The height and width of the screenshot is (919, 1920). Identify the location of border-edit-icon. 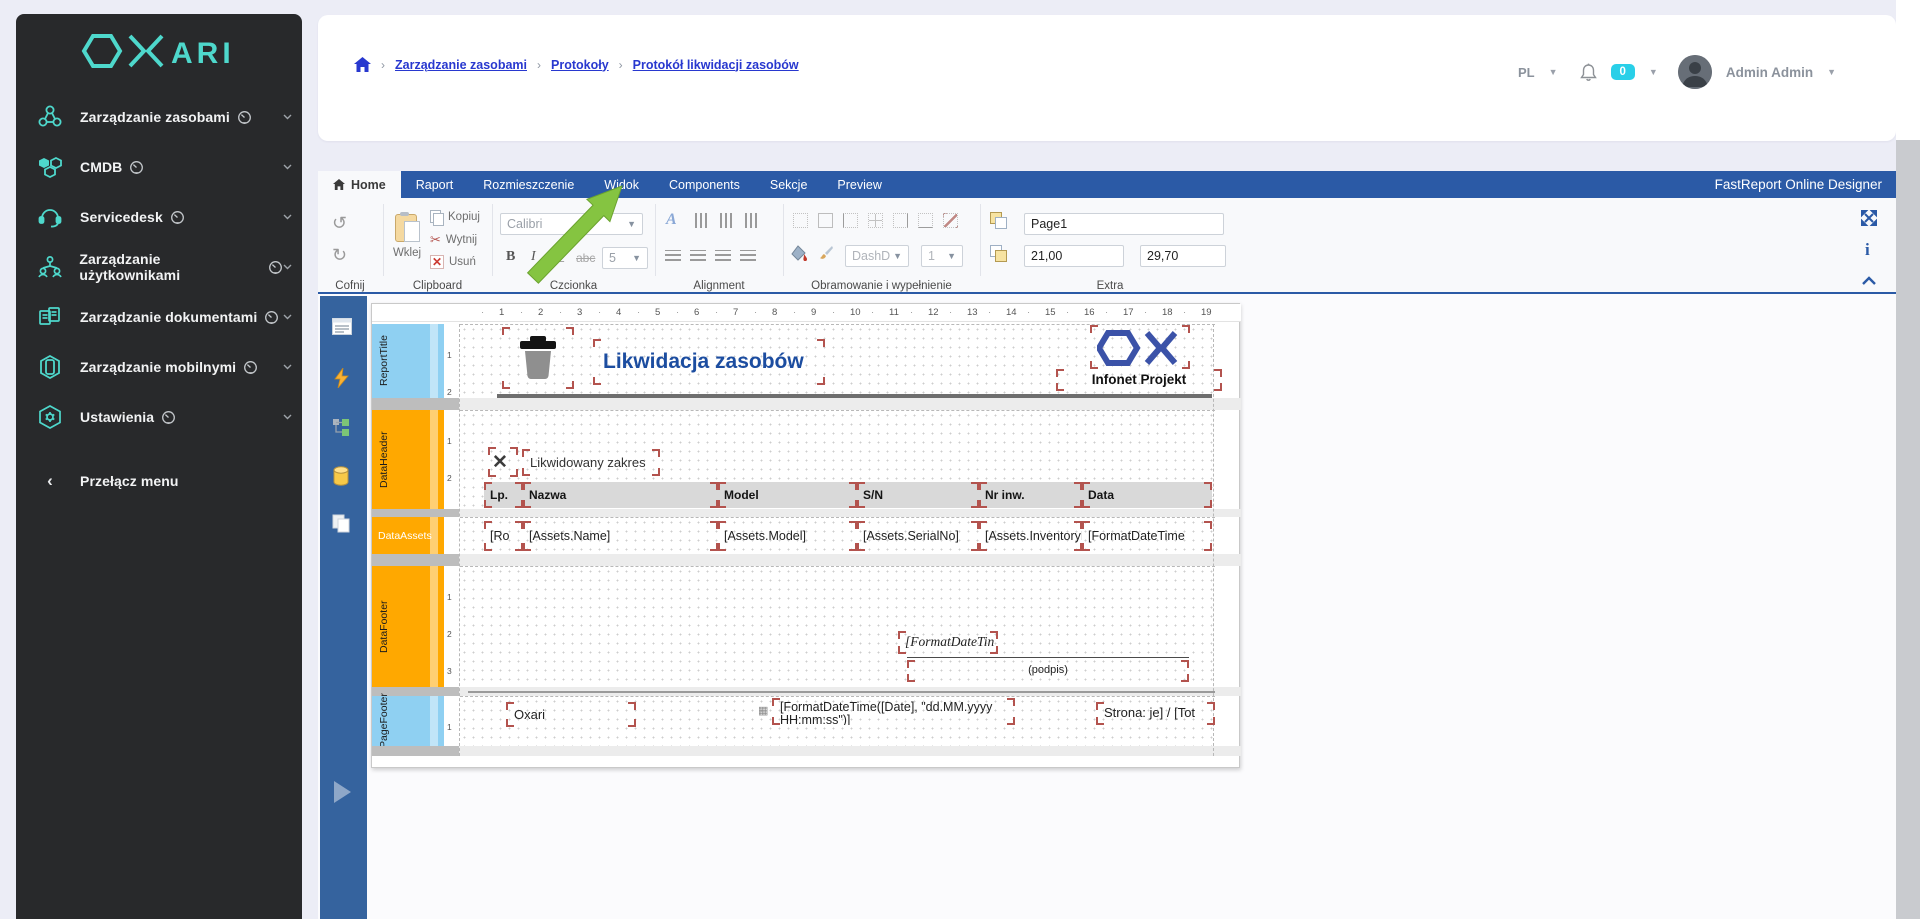
(950, 220).